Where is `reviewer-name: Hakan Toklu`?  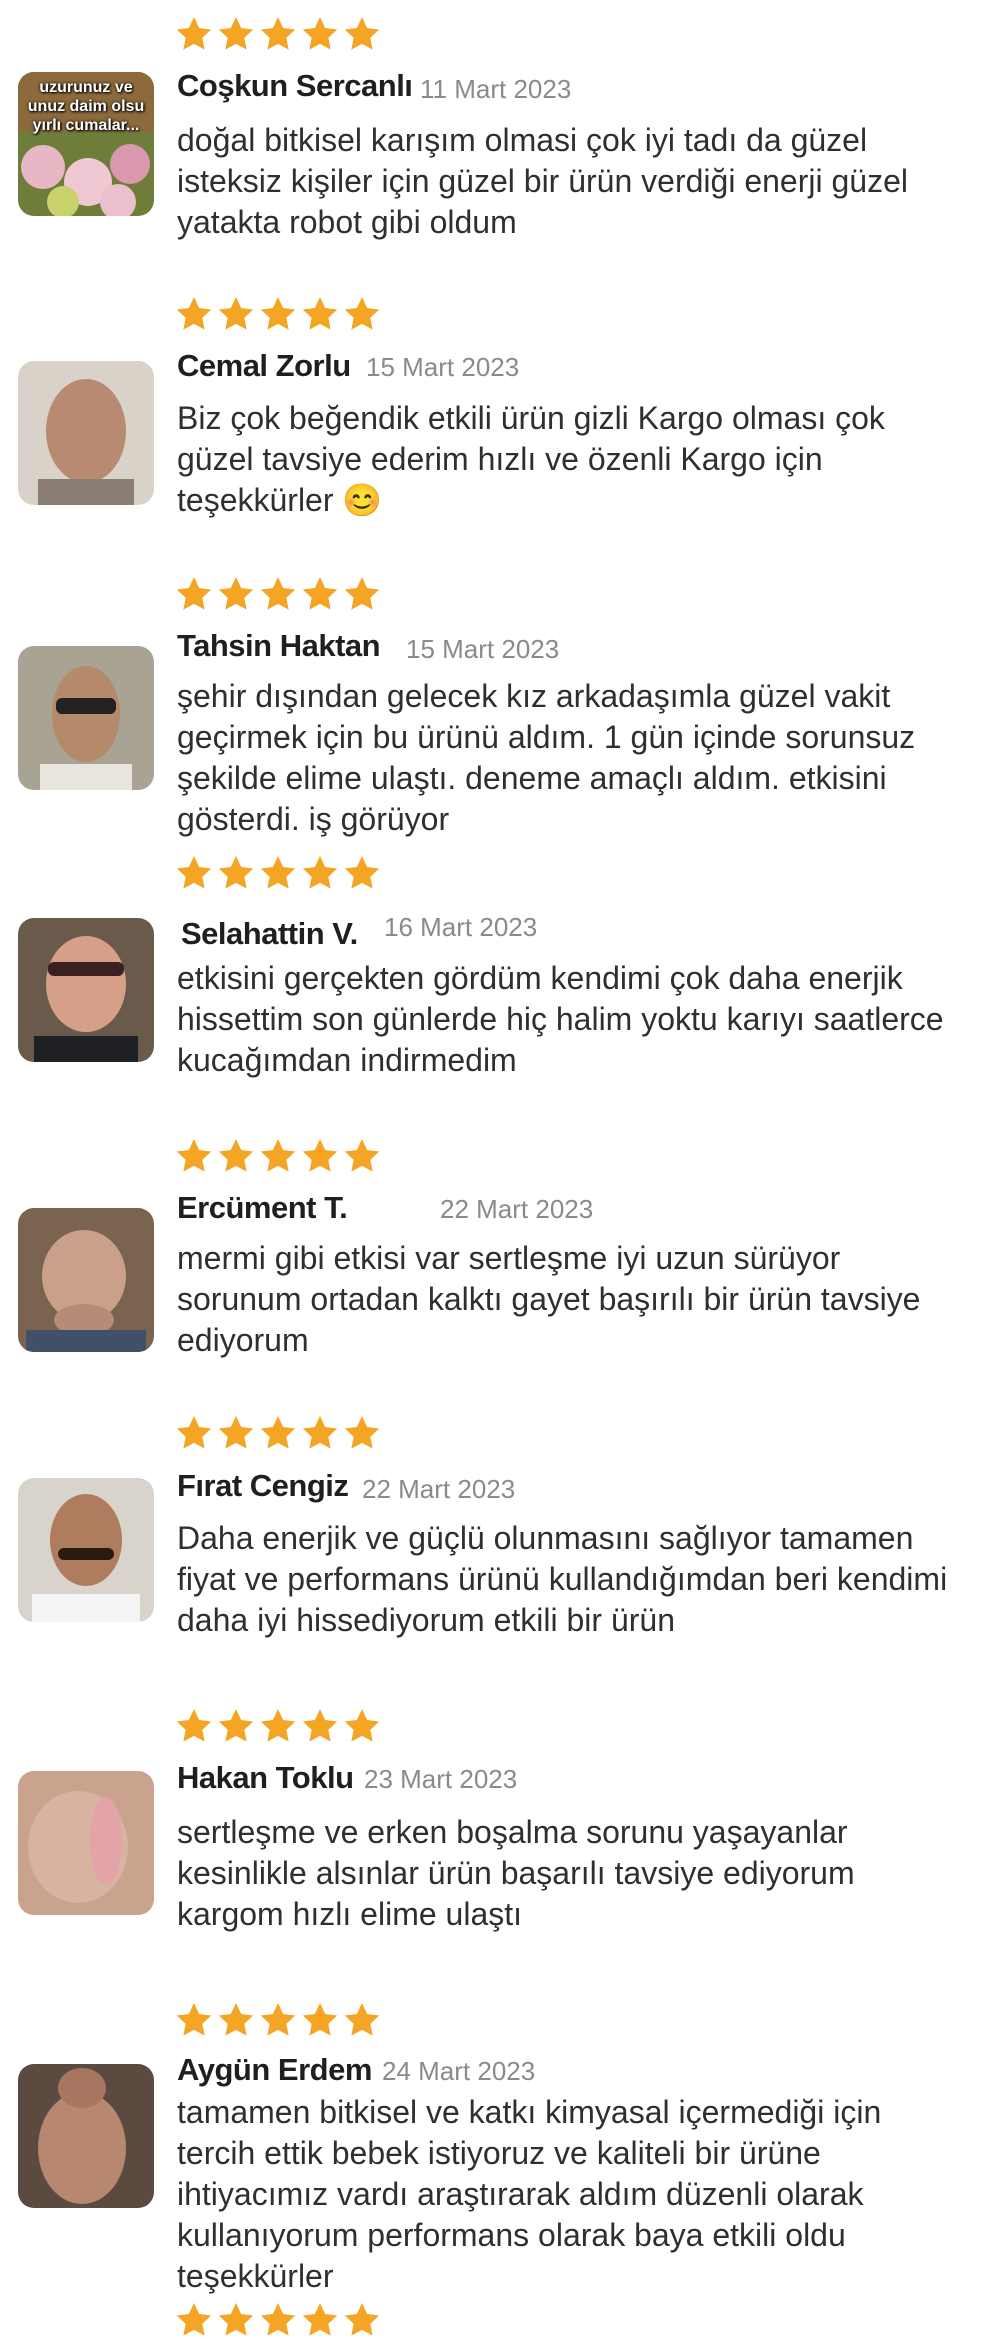
reviewer-name: Hakan Toklu is located at coordinates (265, 1777).